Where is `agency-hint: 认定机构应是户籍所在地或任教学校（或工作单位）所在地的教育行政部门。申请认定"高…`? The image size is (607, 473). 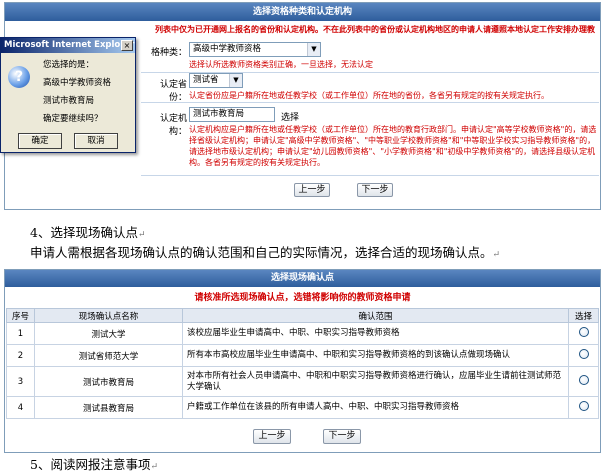 agency-hint: 认定机构应是户籍所在地或任教学校（或工作单位）所在地的教育行政部门。申请认定"高… is located at coordinates (393, 146).